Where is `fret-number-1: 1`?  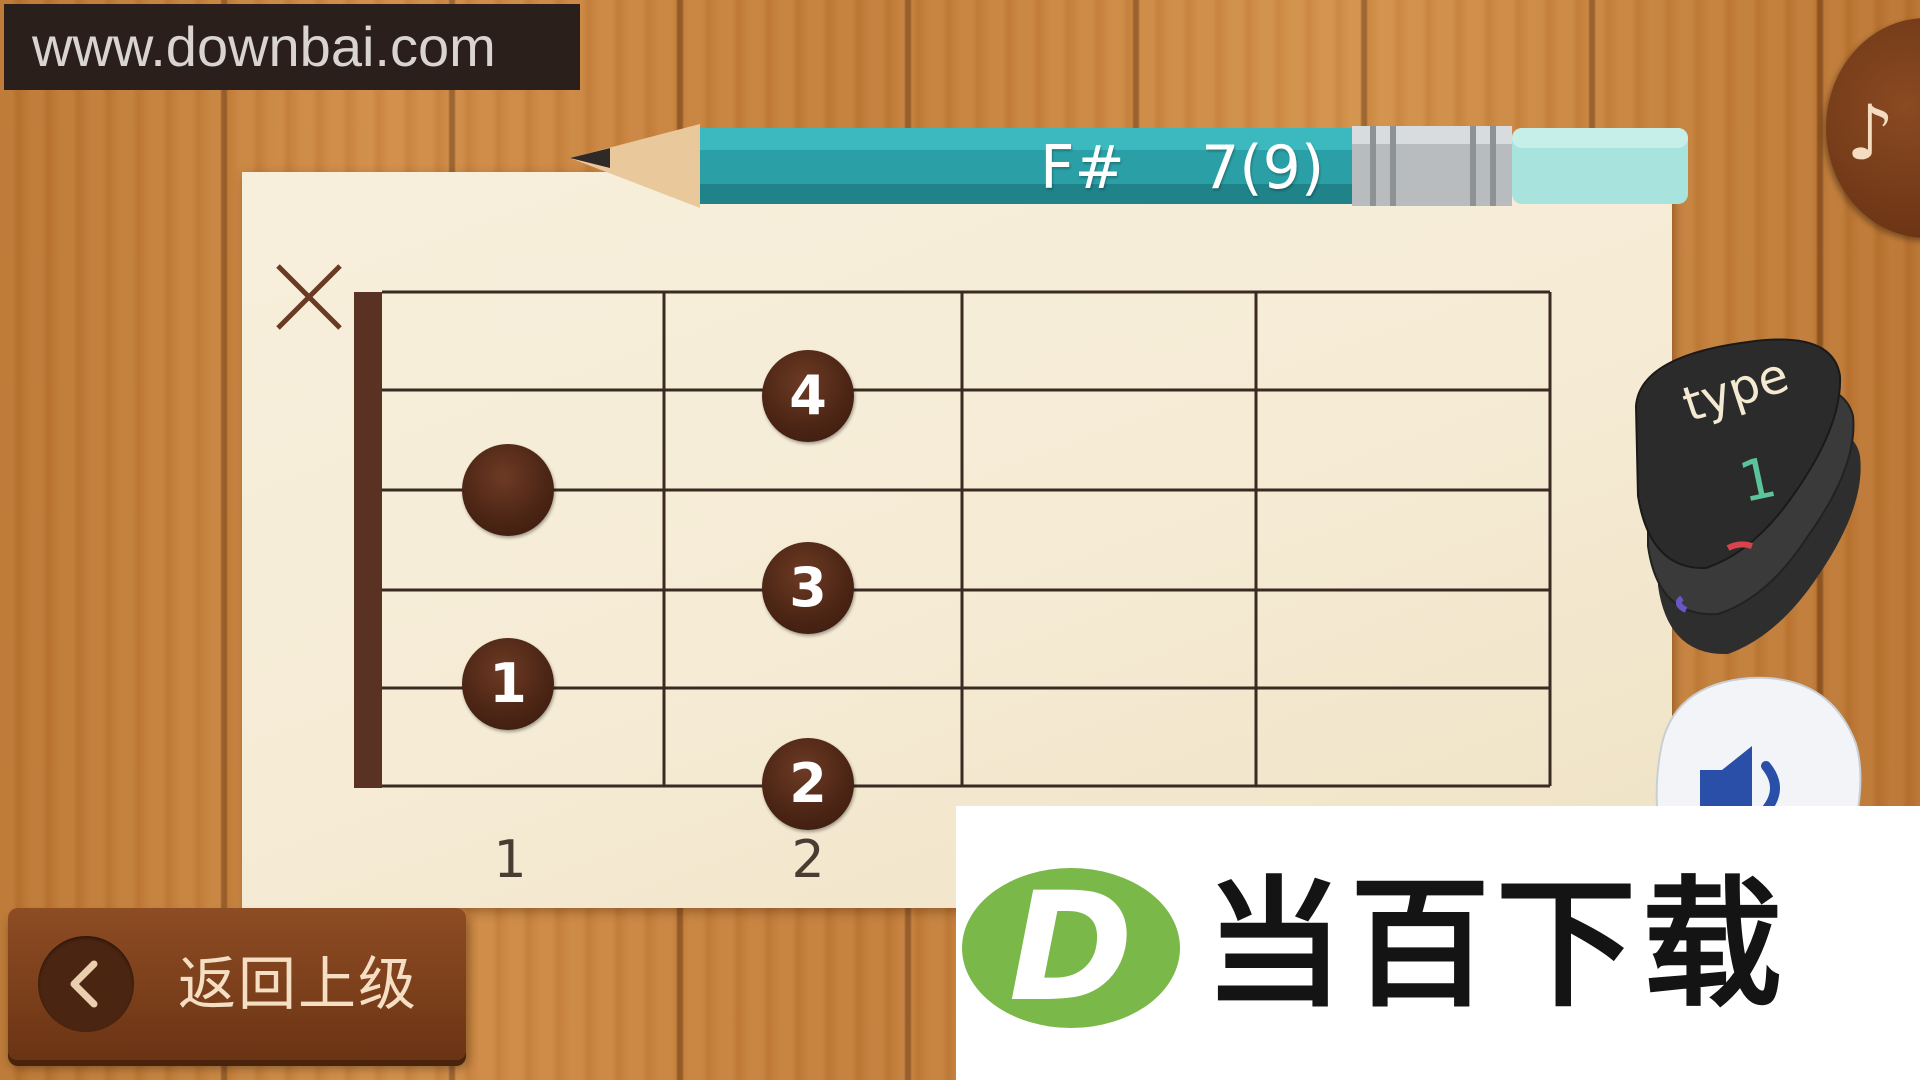
fret-number-1: 1 is located at coordinates (510, 860).